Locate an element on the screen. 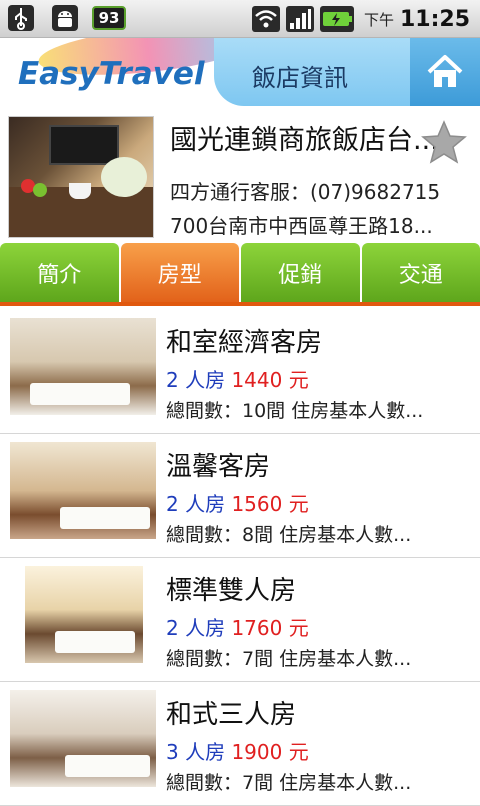 This screenshot has width=480, height=806. tab-promotions: 促銷 is located at coordinates (300, 272).